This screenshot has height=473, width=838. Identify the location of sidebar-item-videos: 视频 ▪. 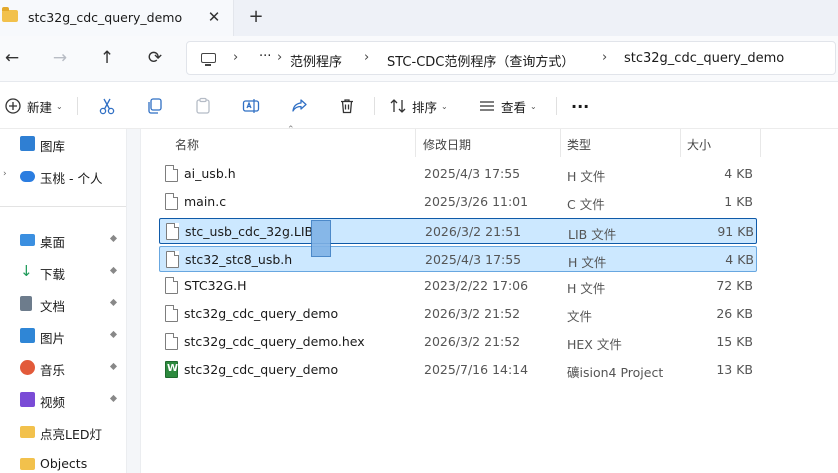
(63, 400).